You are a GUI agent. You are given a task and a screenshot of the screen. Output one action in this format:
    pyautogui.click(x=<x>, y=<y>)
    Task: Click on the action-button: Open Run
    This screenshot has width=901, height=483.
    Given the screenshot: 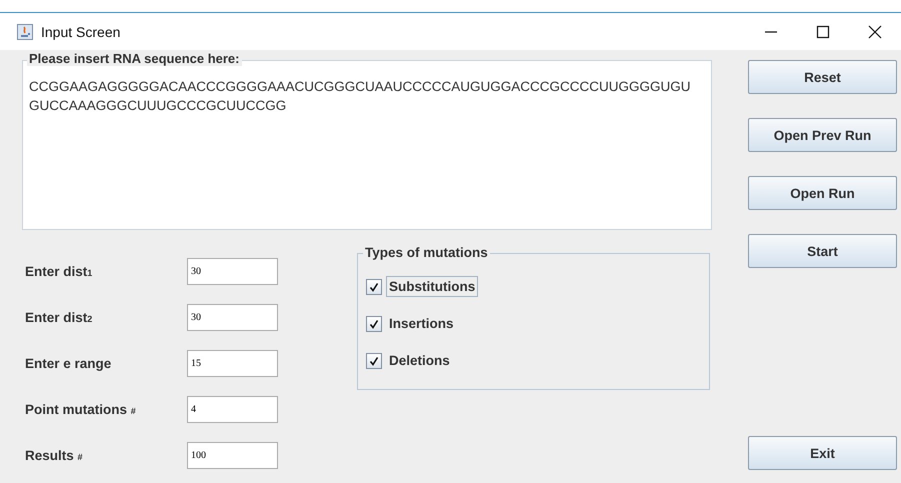 What is the action you would take?
    pyautogui.click(x=822, y=193)
    